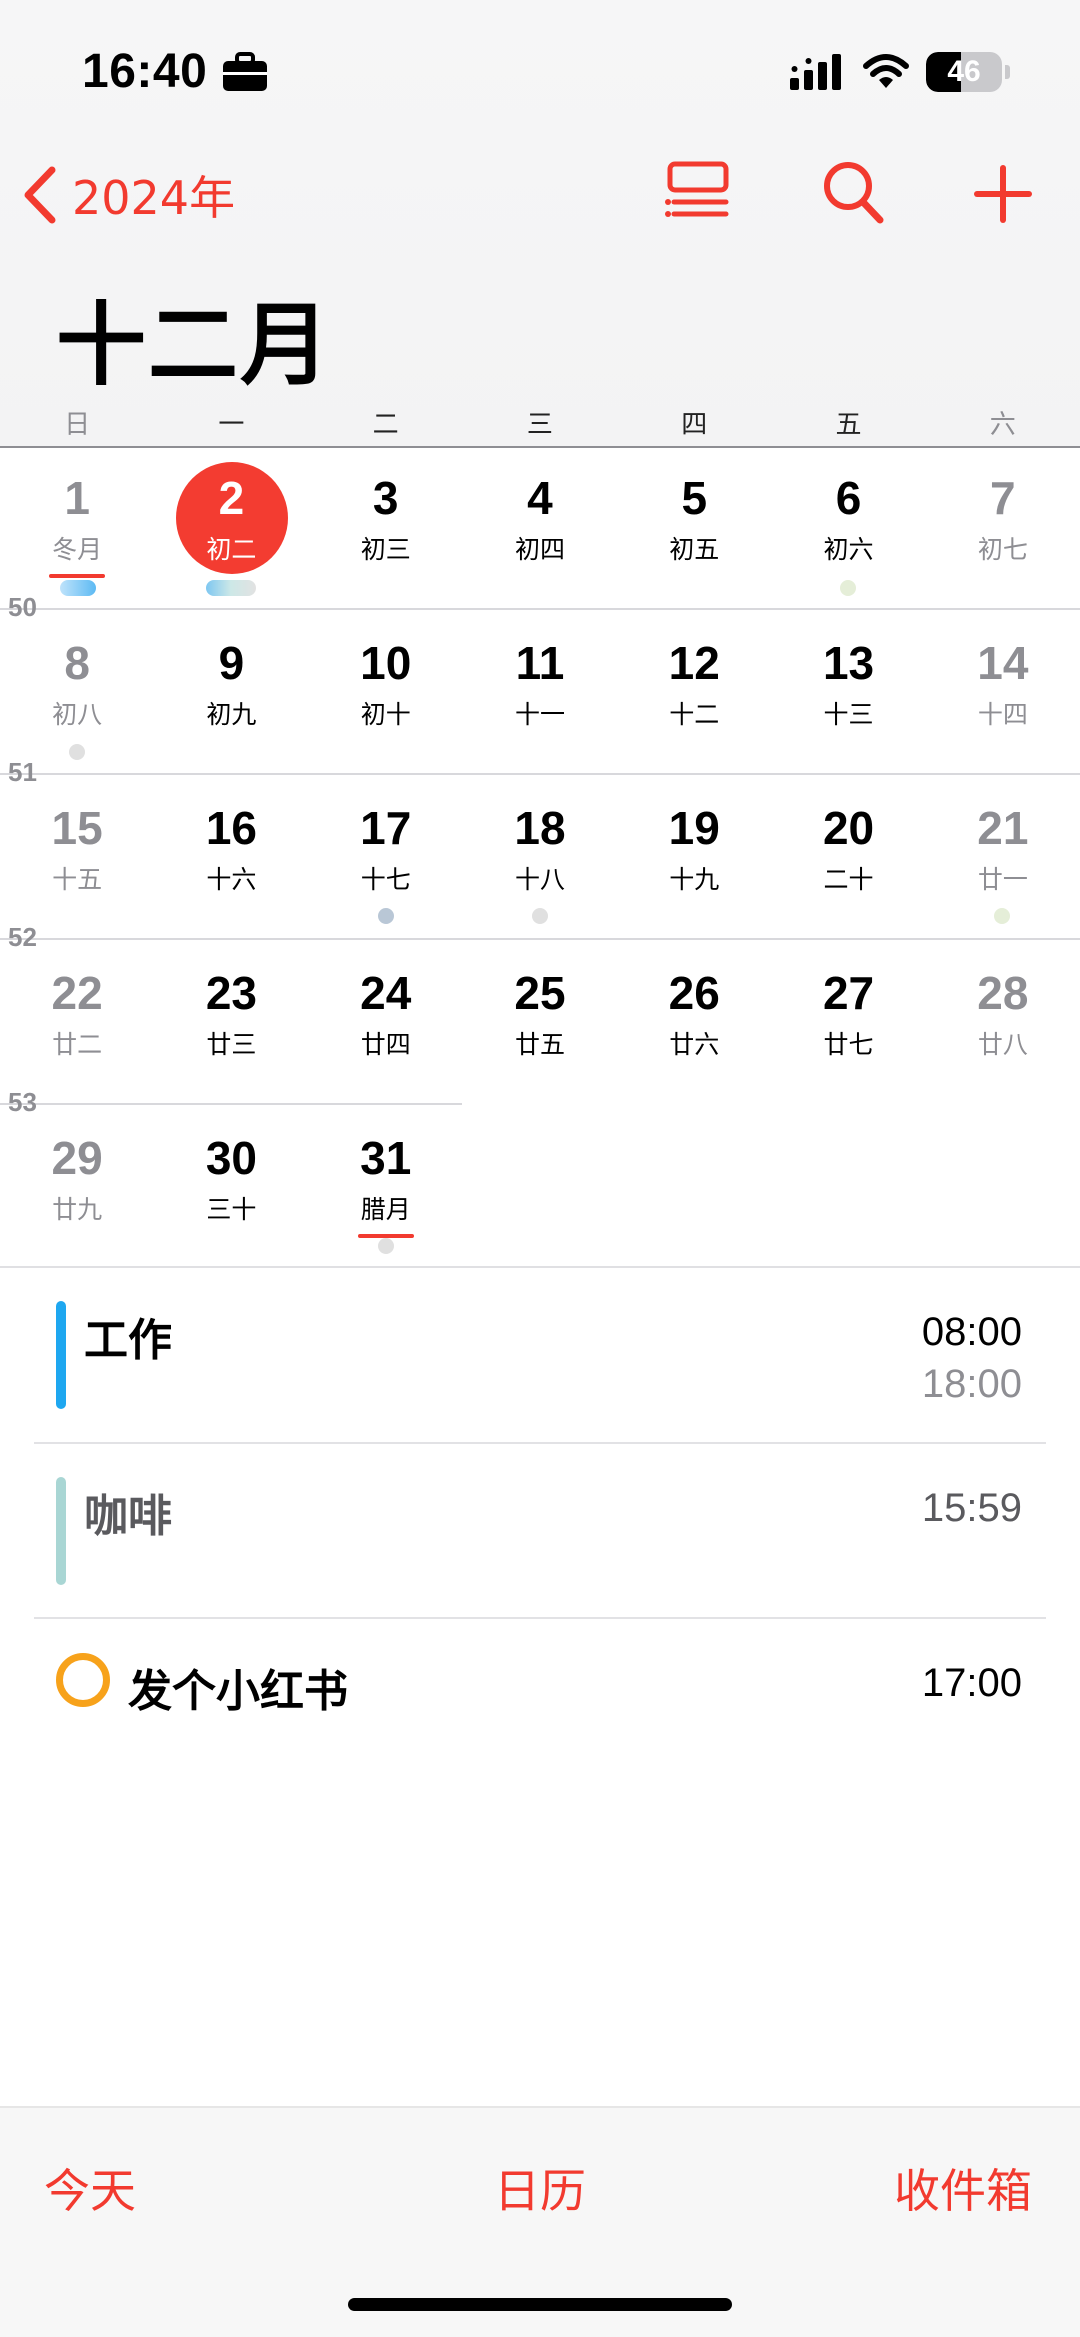 Image resolution: width=1080 pixels, height=2337 pixels. What do you see at coordinates (694, 549) in the screenshot?
I see `lunar-date: 初五` at bounding box center [694, 549].